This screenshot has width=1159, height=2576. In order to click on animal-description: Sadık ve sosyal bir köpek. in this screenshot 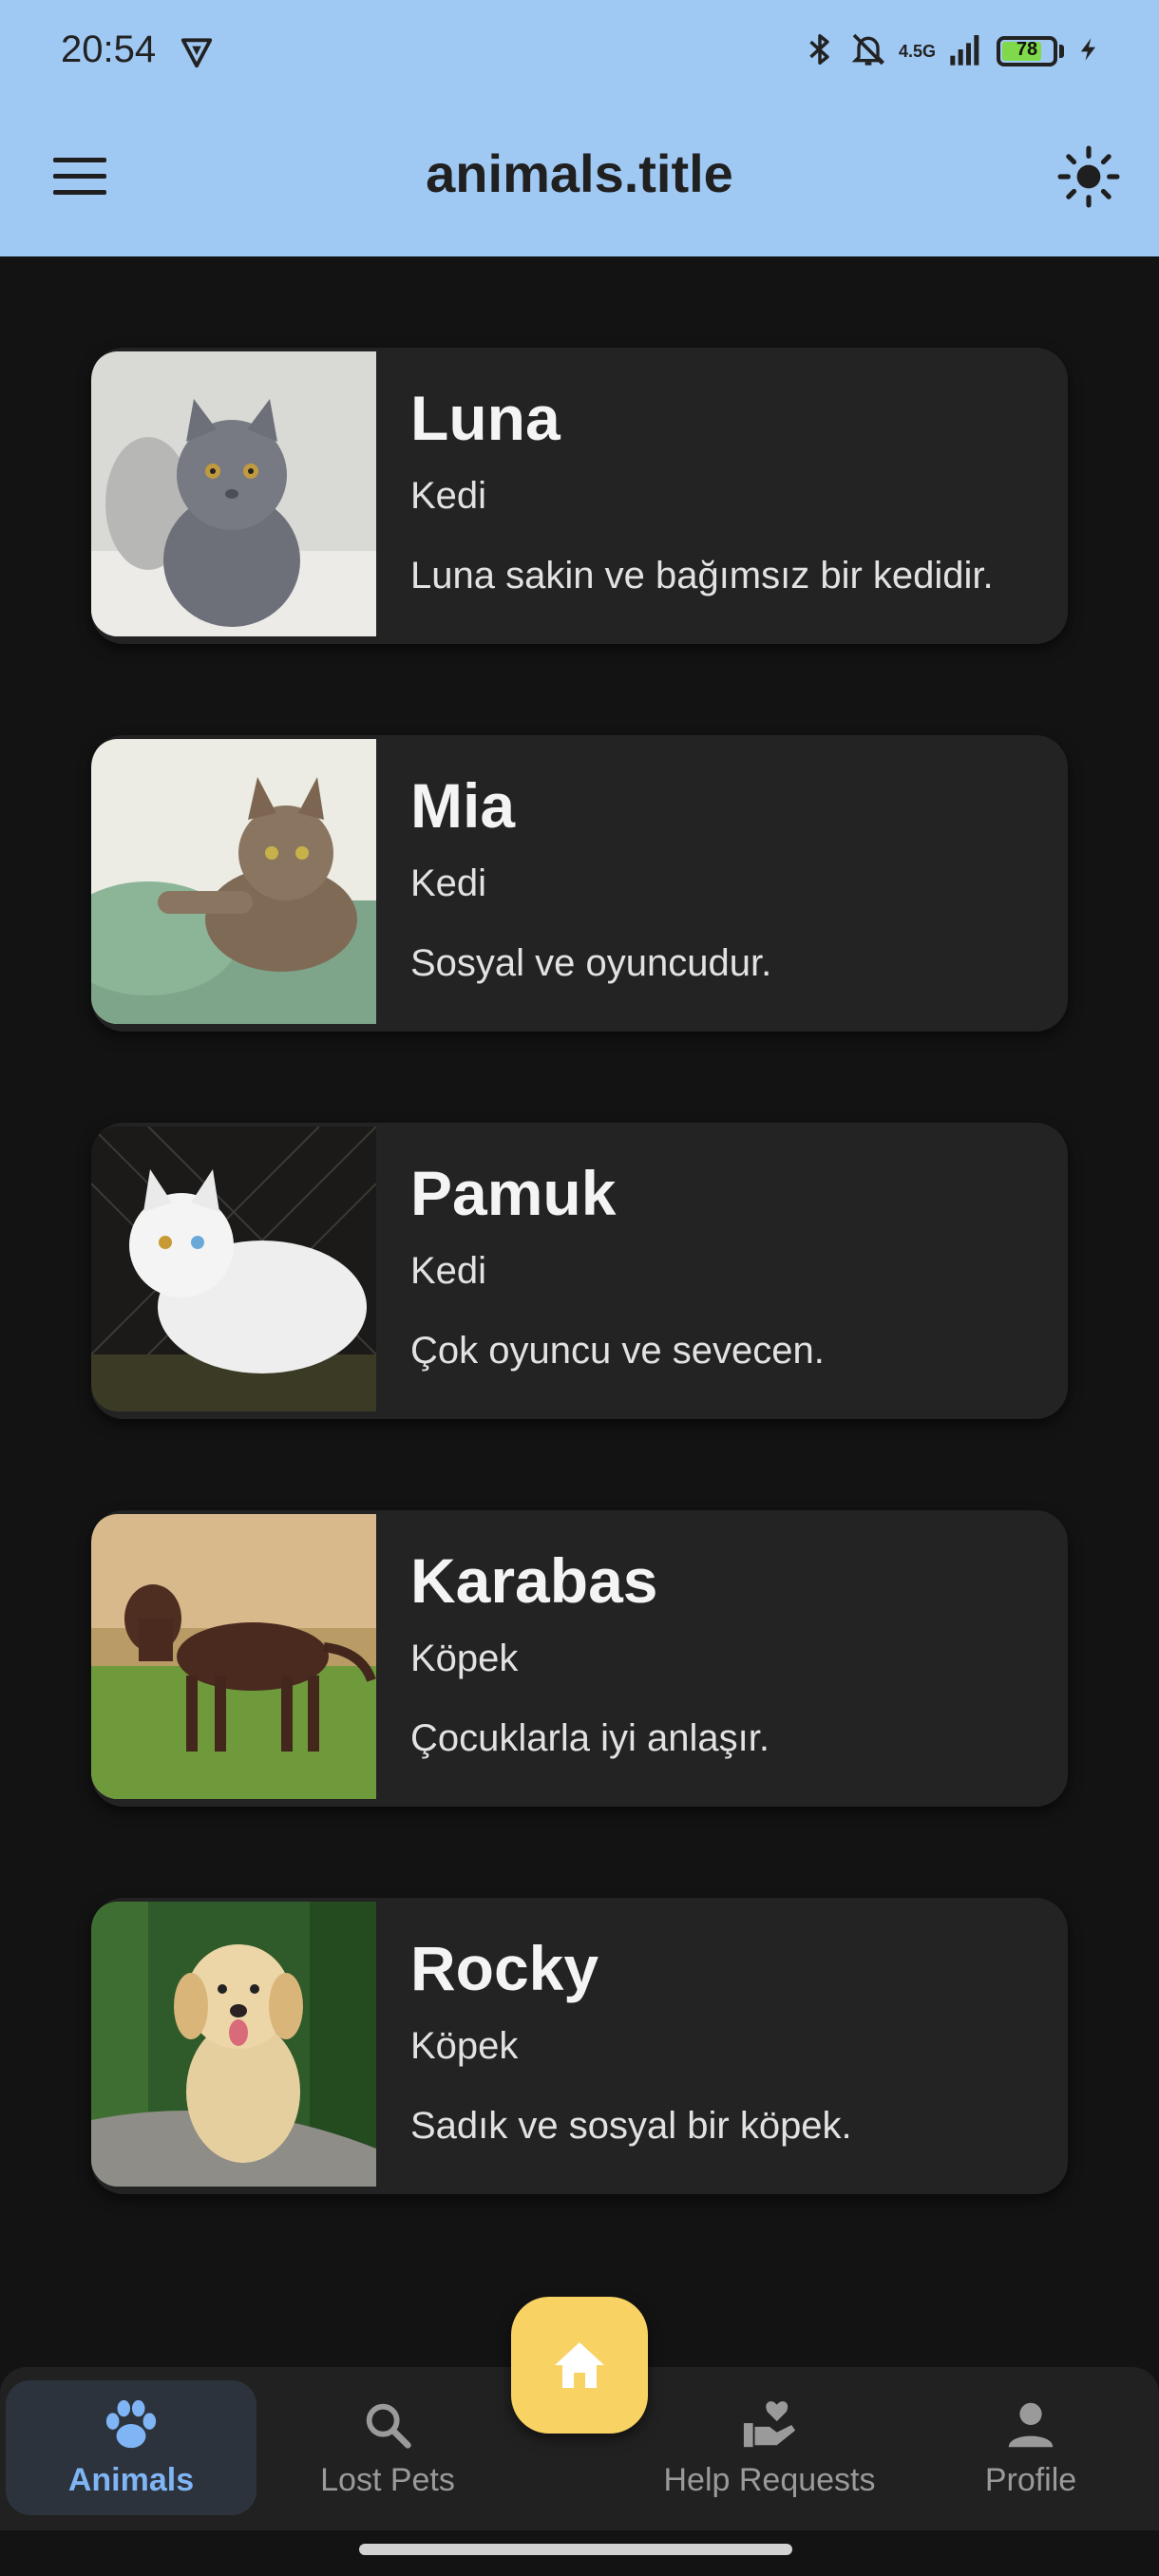, I will do `click(631, 2126)`.